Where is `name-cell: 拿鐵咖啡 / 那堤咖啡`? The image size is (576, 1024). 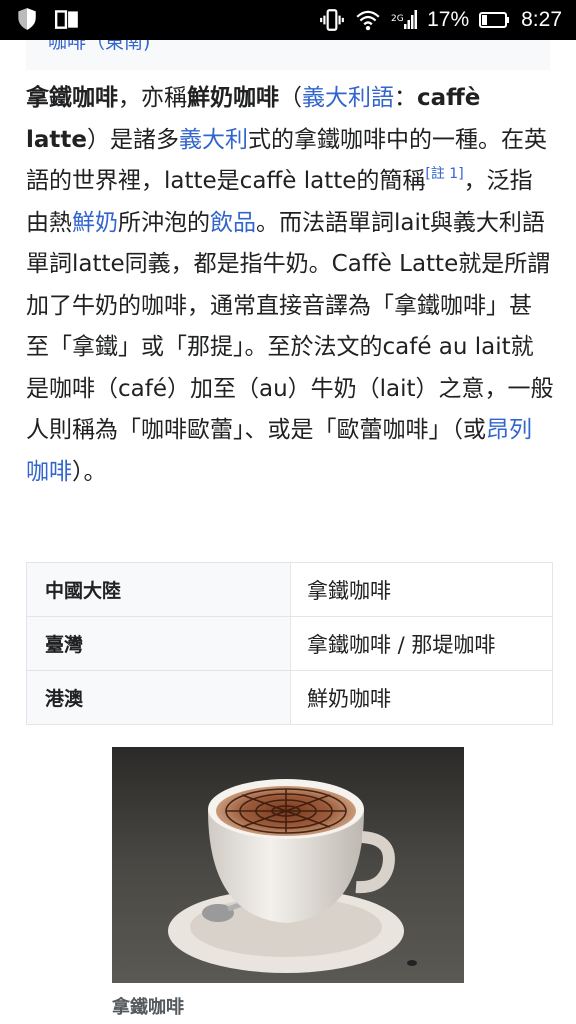
name-cell: 拿鐵咖啡 / 那堤咖啡 is located at coordinates (421, 643).